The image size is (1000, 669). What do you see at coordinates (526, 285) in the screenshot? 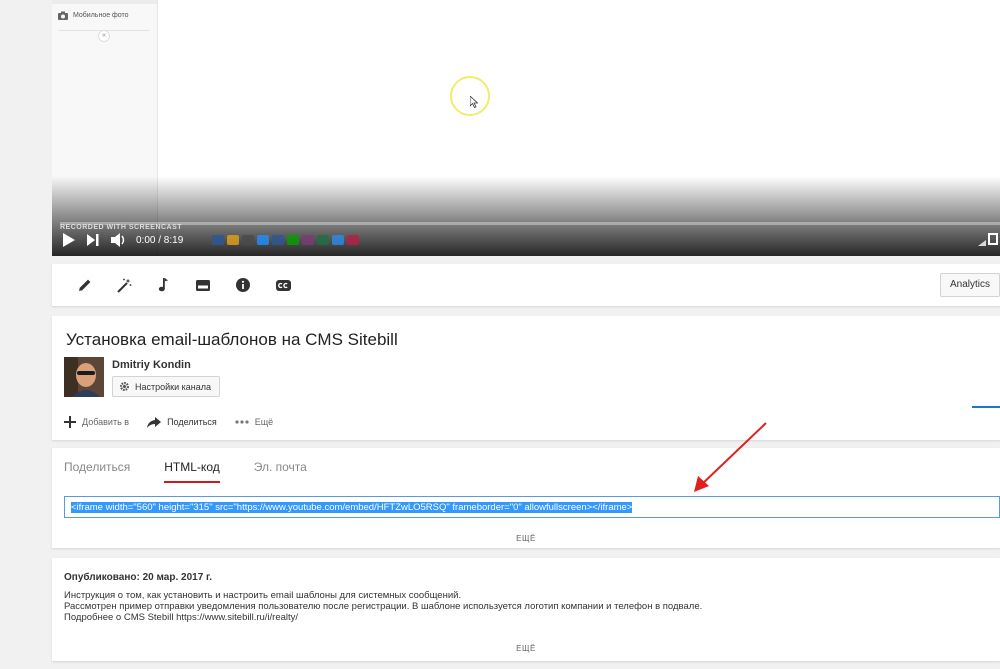
I see `video-edit-toolbar: Analytics` at bounding box center [526, 285].